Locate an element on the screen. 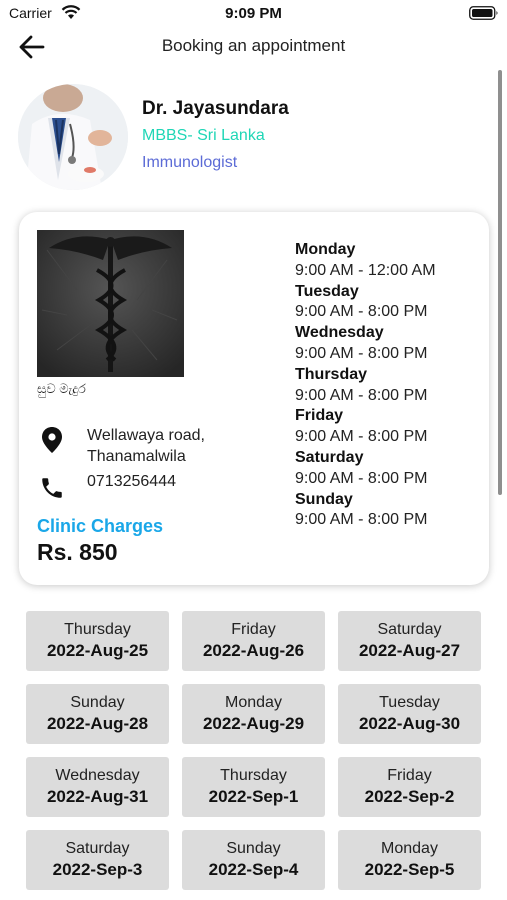  doctor-photo-illustration is located at coordinates (73, 137).